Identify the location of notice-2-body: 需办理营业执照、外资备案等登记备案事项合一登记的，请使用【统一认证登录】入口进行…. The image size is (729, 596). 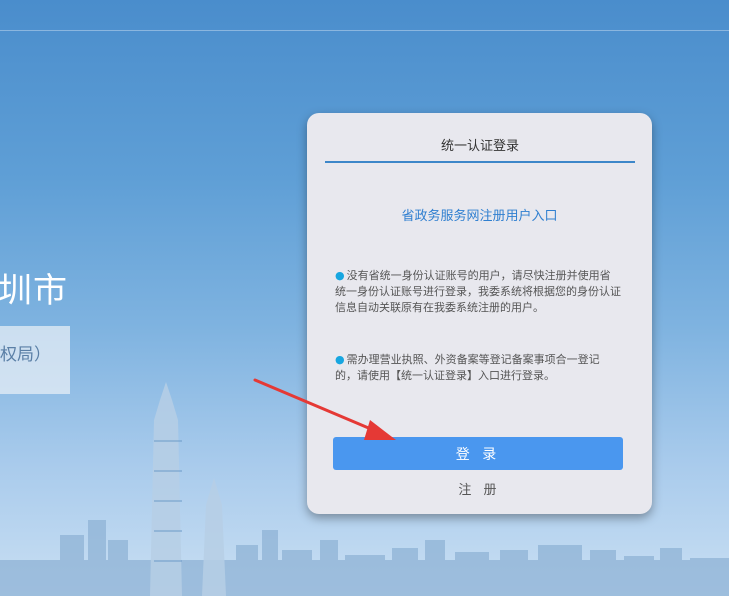
(467, 367).